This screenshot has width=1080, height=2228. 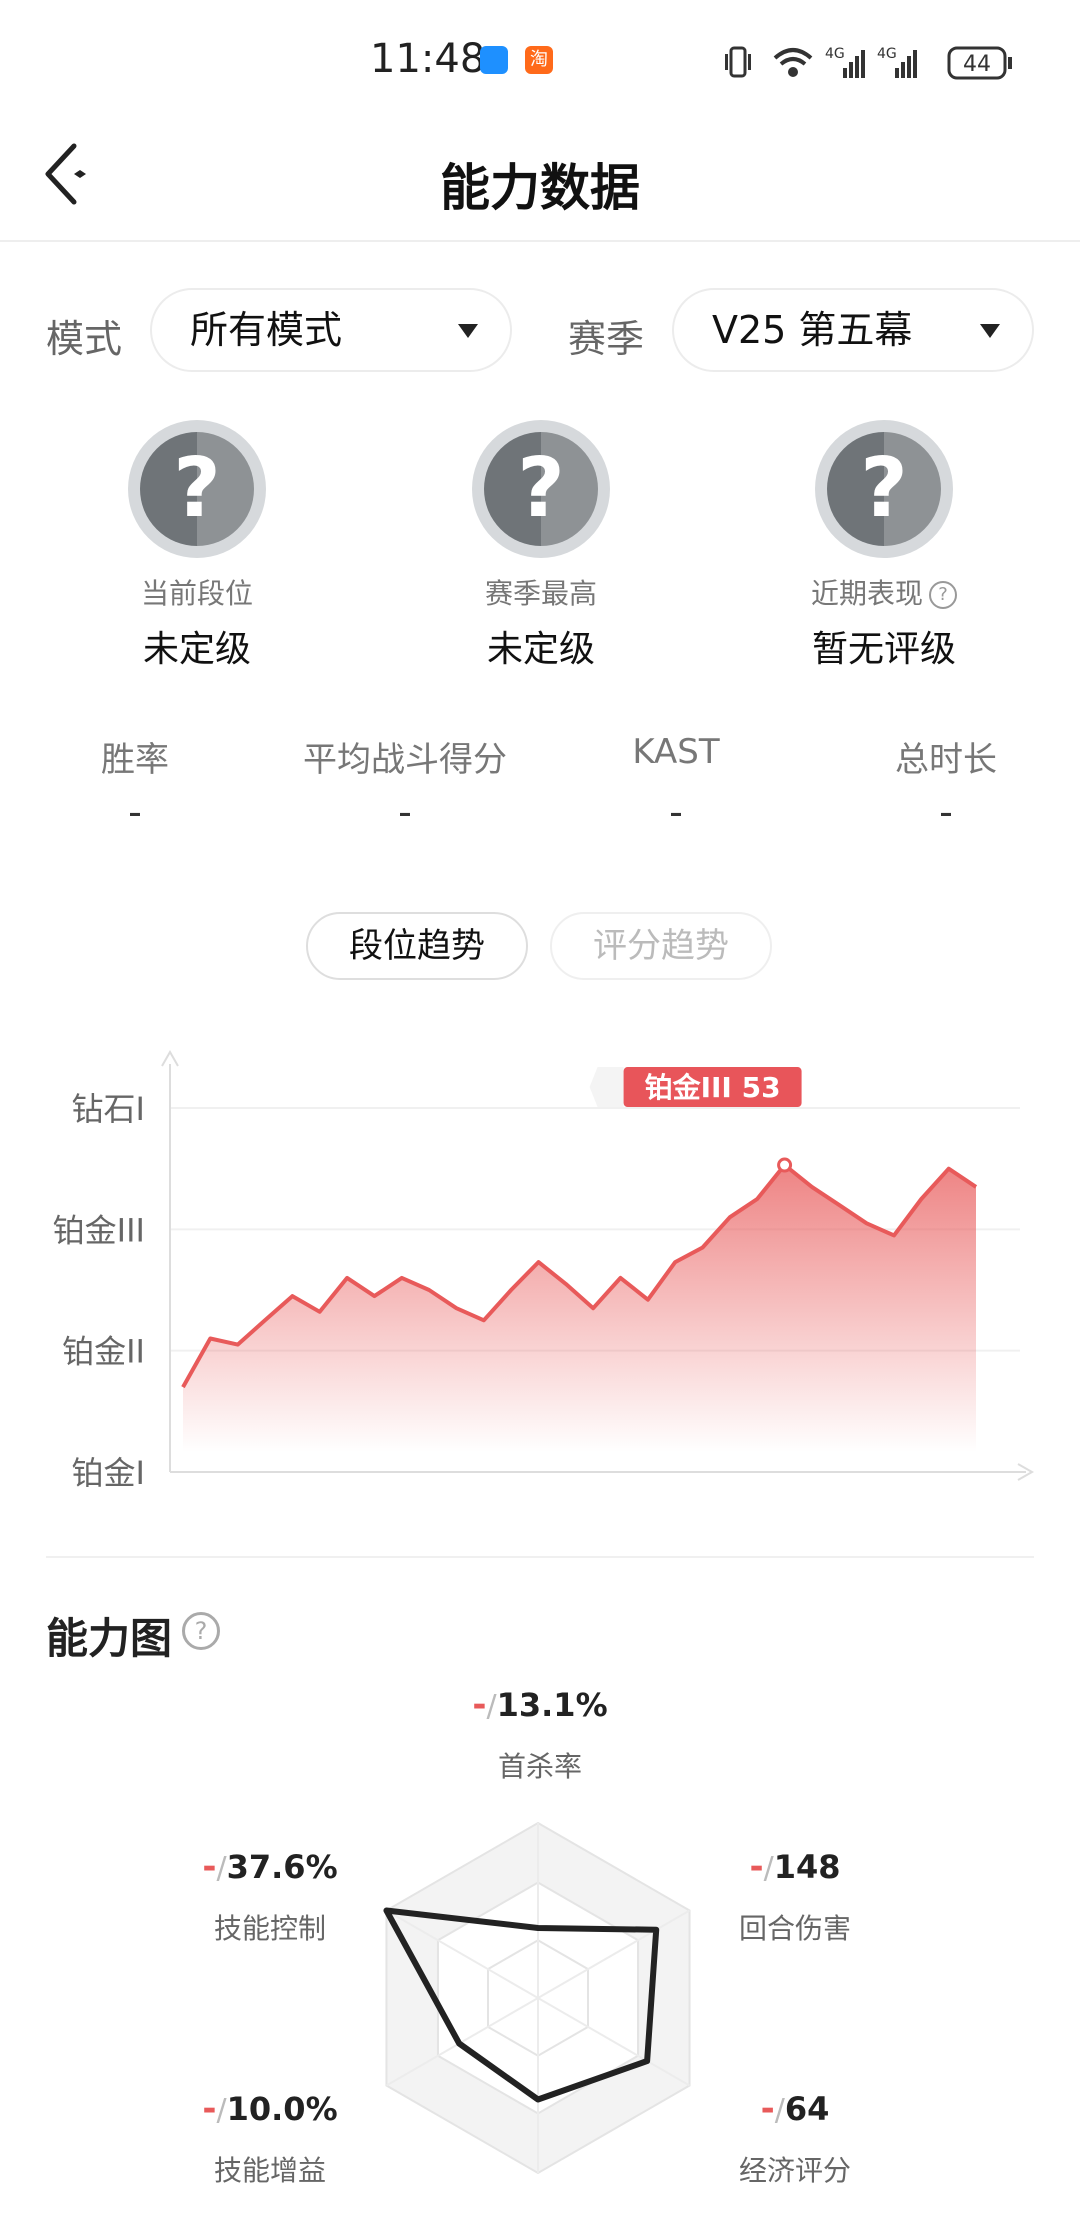 I want to click on radar-axis-label: 技能控制, so click(x=270, y=1928).